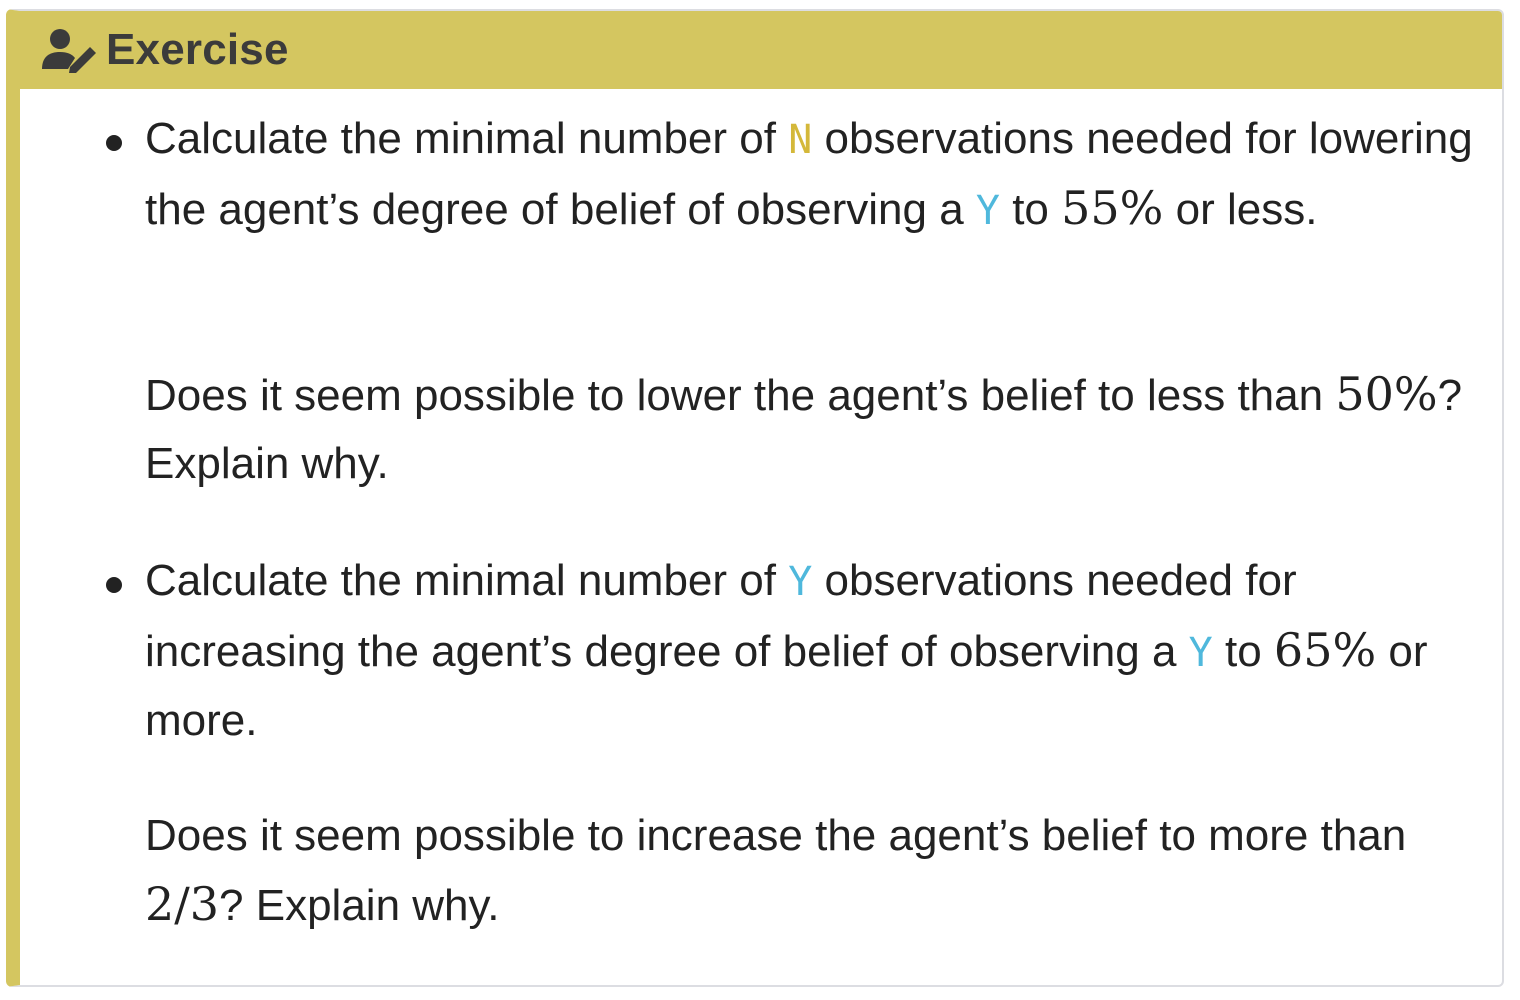  What do you see at coordinates (1325, 650) in the screenshot?
I see `math-value: 65%` at bounding box center [1325, 650].